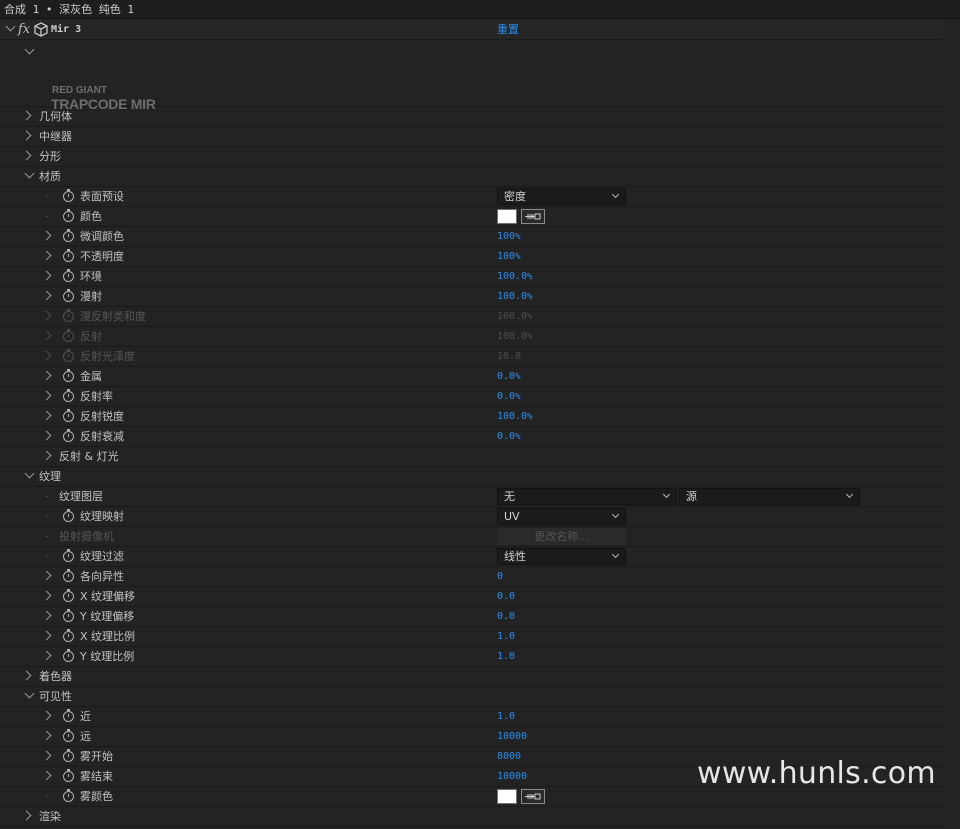  What do you see at coordinates (471, 697) in the screenshot?
I see `group-visibility: 可见性` at bounding box center [471, 697].